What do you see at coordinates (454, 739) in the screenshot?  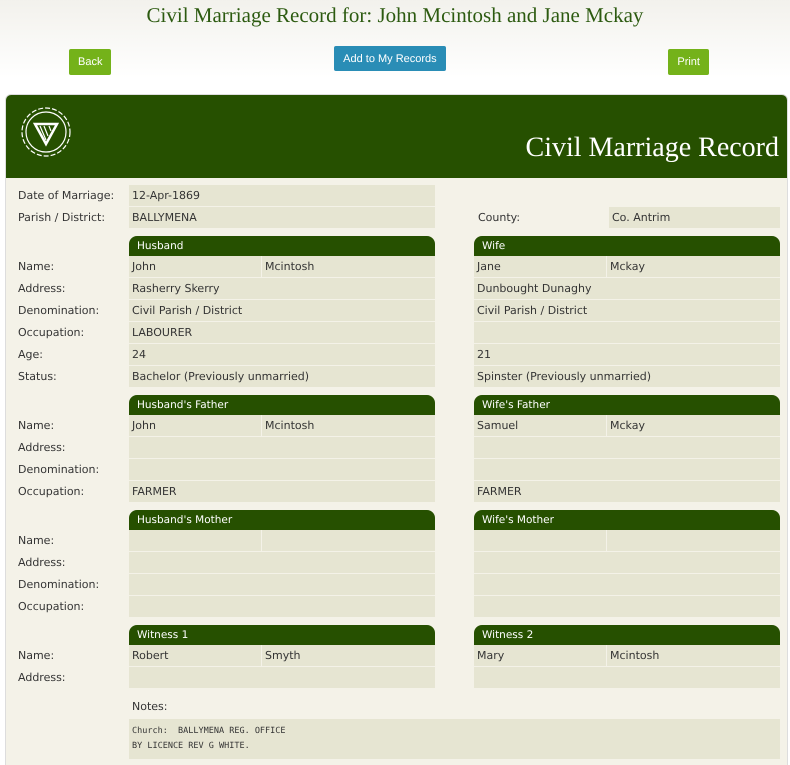 I see `notes-text: Church: BALLYMENA REG. OFFICE BY LICENCE REV G WHITE.` at bounding box center [454, 739].